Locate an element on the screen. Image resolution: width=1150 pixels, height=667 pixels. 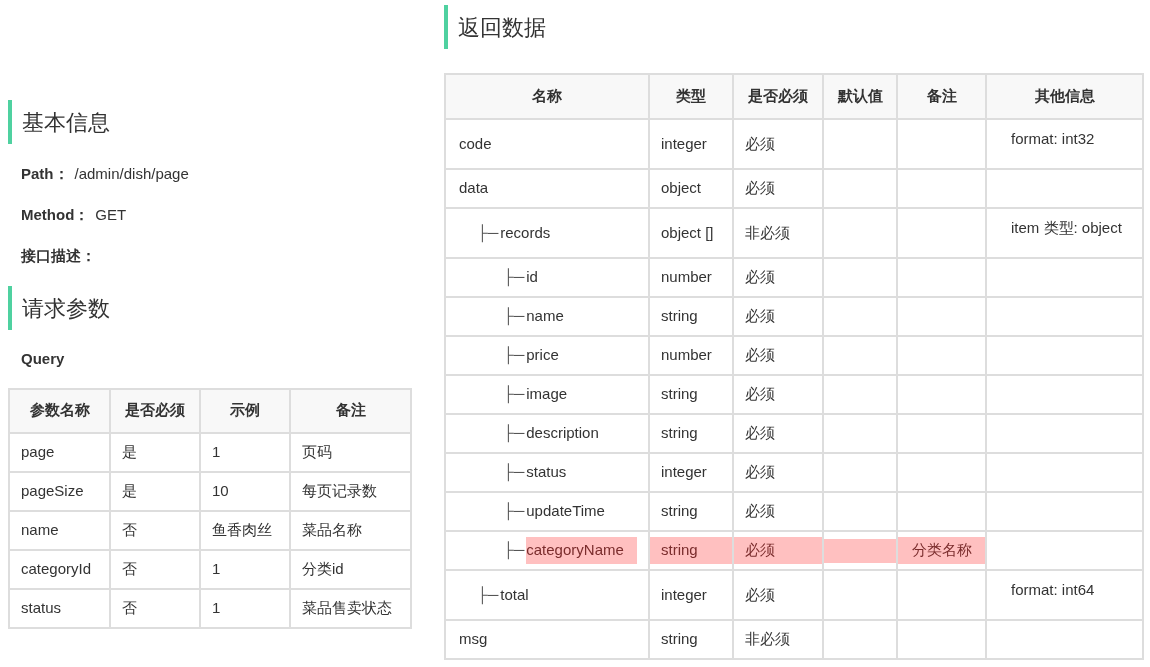
field-name: price is located at coordinates (542, 355).